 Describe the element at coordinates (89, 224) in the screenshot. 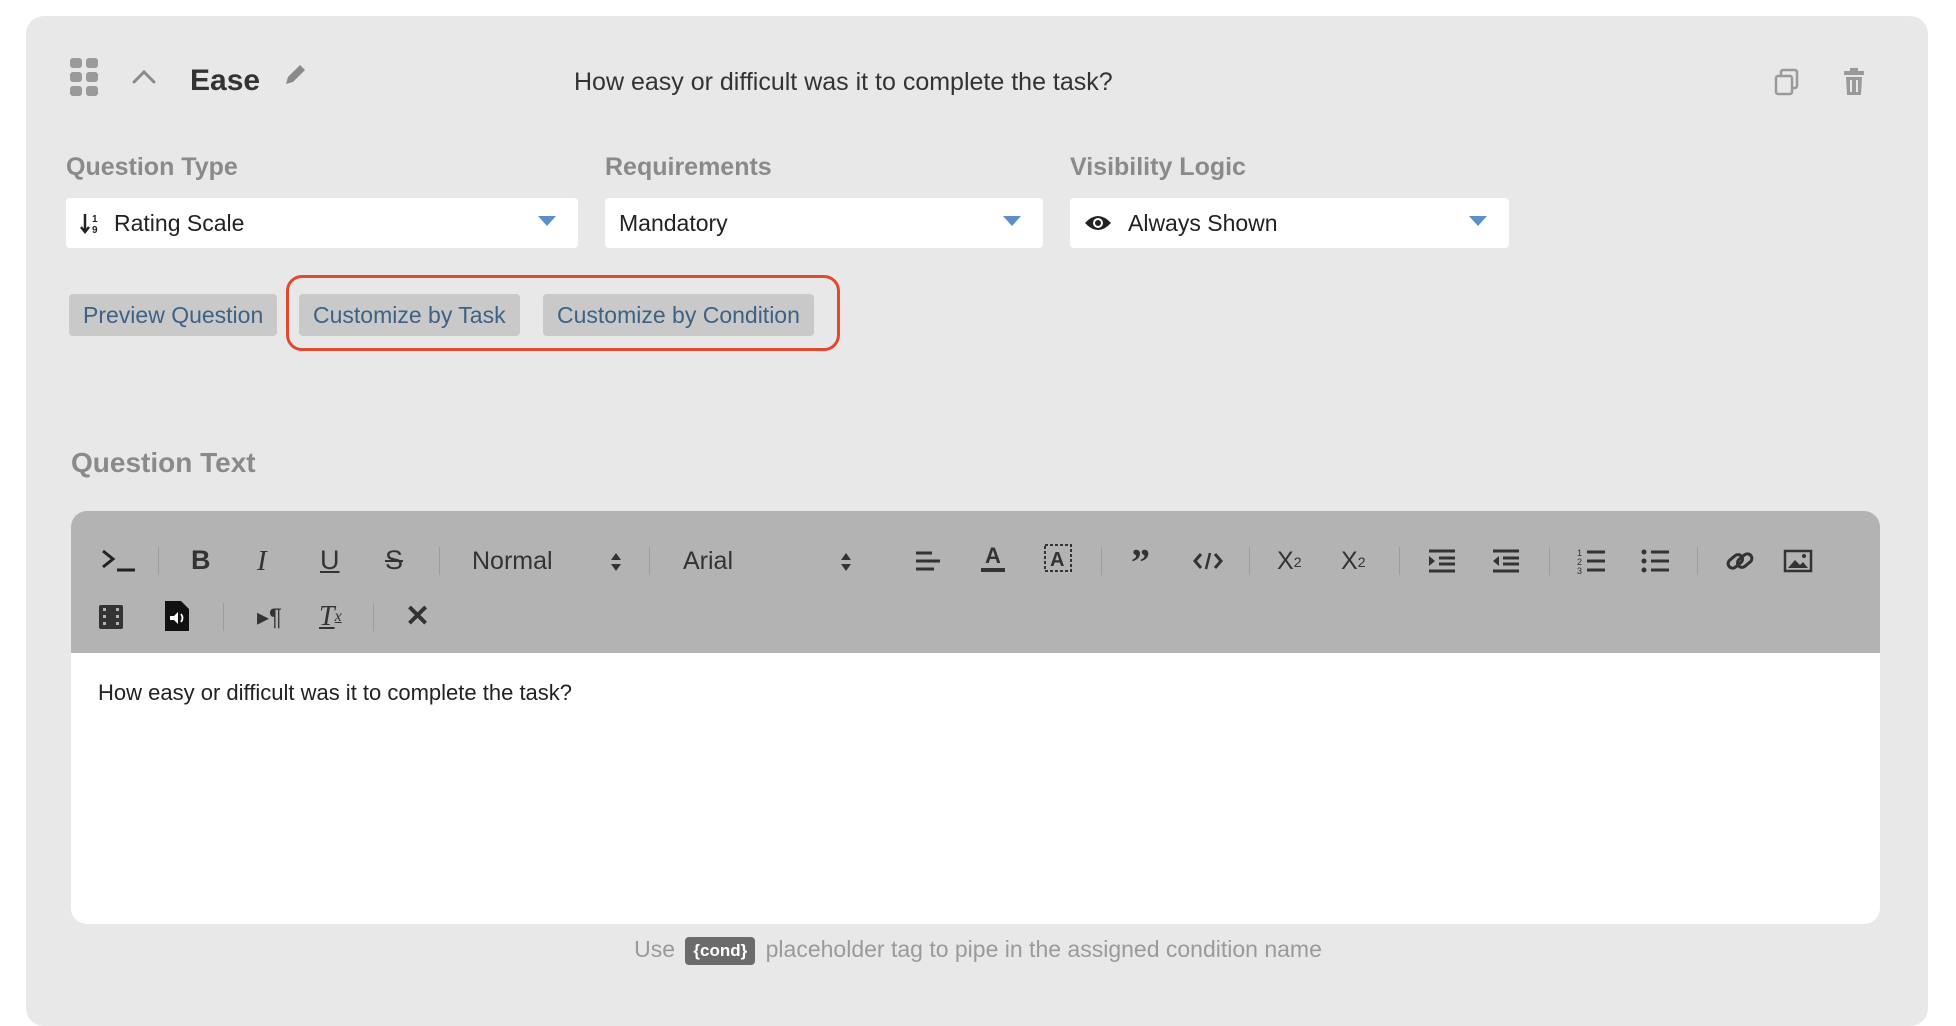

I see `sort-icon: 1 9` at that location.